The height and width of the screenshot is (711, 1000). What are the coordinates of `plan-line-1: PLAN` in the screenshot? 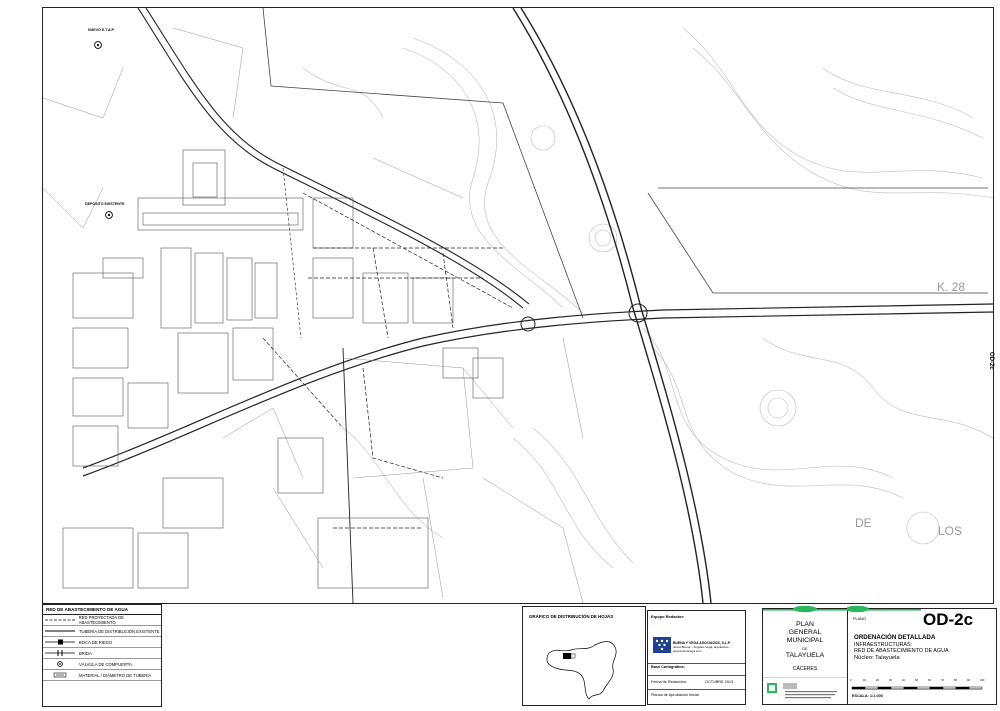 It's located at (805, 624).